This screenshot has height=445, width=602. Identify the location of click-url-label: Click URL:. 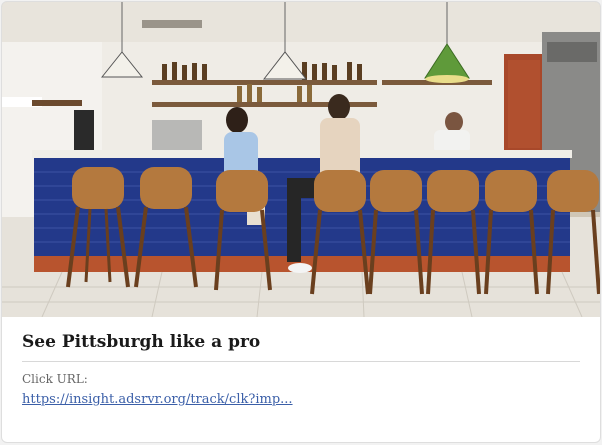
(55, 379).